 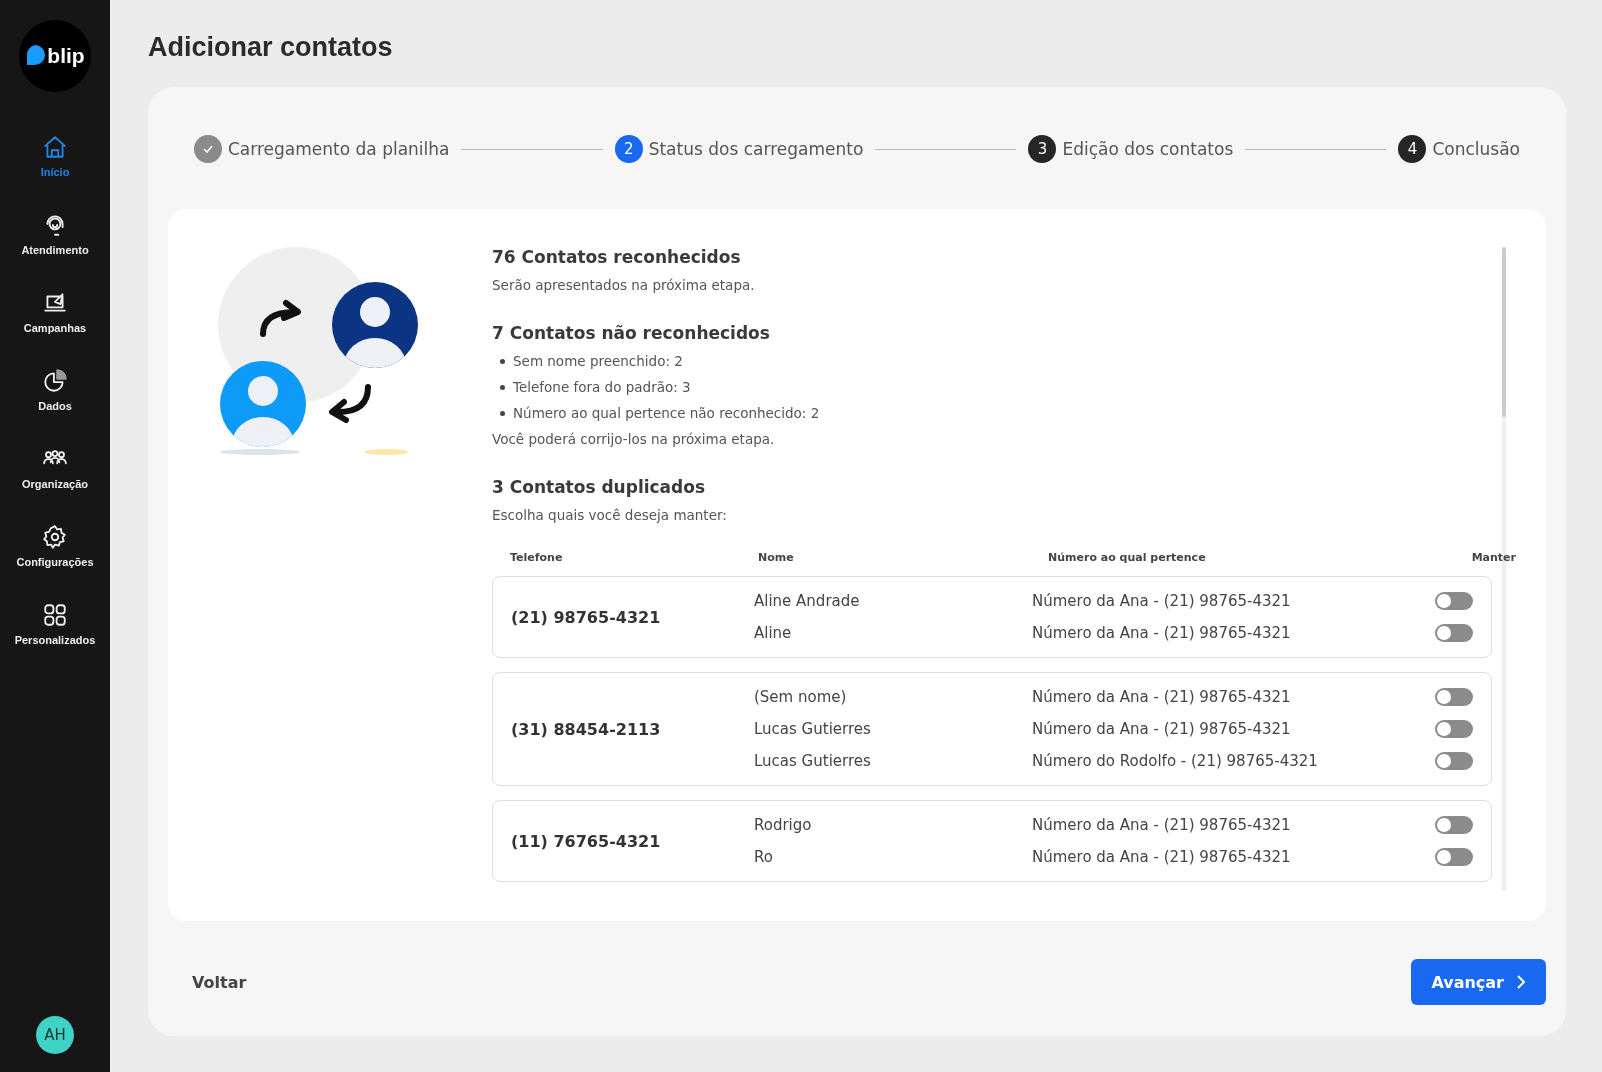 What do you see at coordinates (55, 147) in the screenshot?
I see `home-icon` at bounding box center [55, 147].